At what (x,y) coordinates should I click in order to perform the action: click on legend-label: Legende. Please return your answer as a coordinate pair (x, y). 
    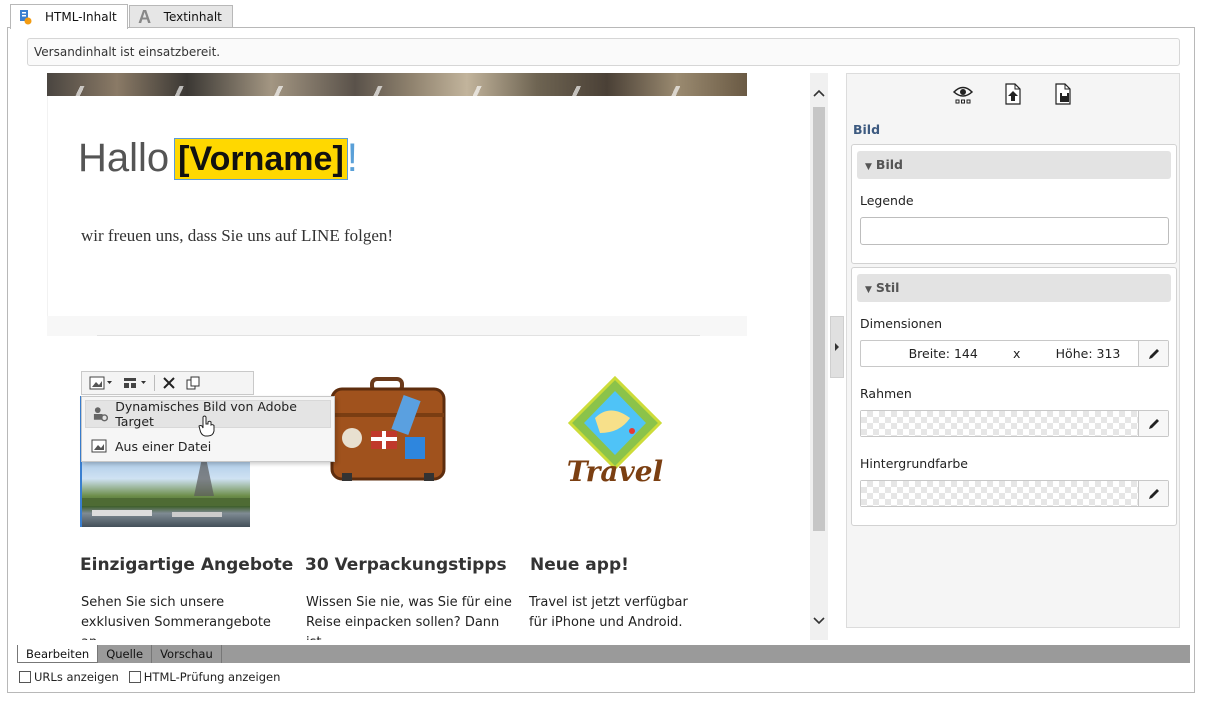
    Looking at the image, I should click on (887, 200).